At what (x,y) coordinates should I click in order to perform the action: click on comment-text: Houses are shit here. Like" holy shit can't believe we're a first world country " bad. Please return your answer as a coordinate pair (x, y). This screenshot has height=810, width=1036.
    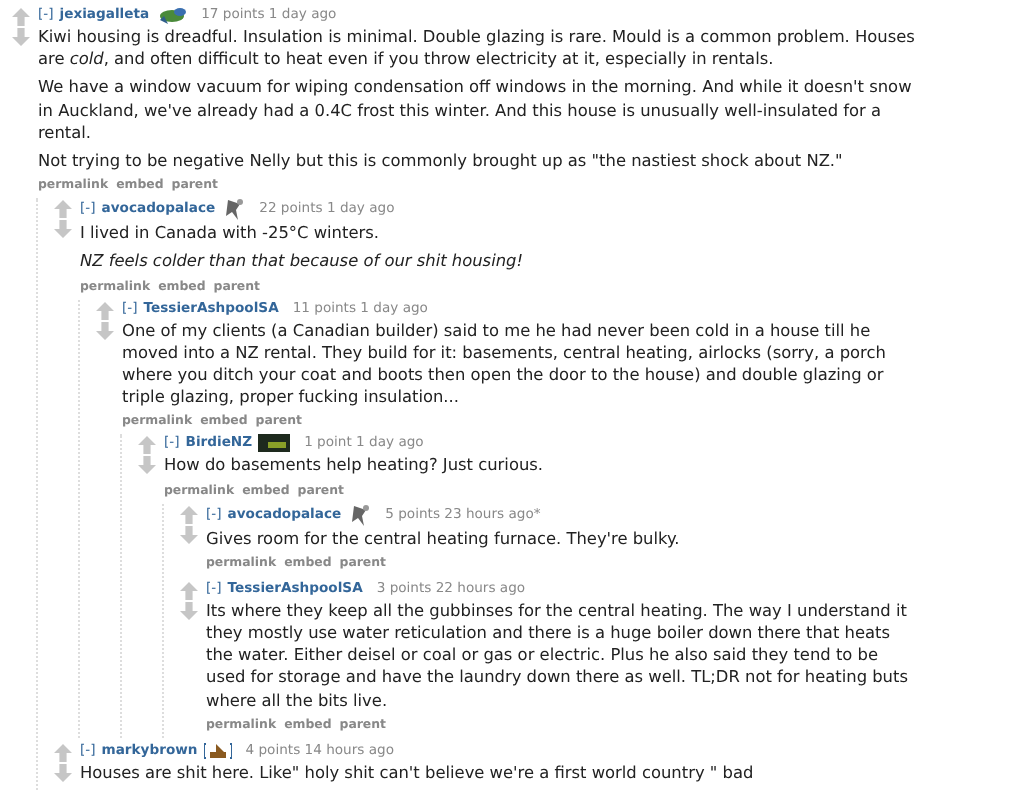
    Looking at the image, I should click on (418, 773).